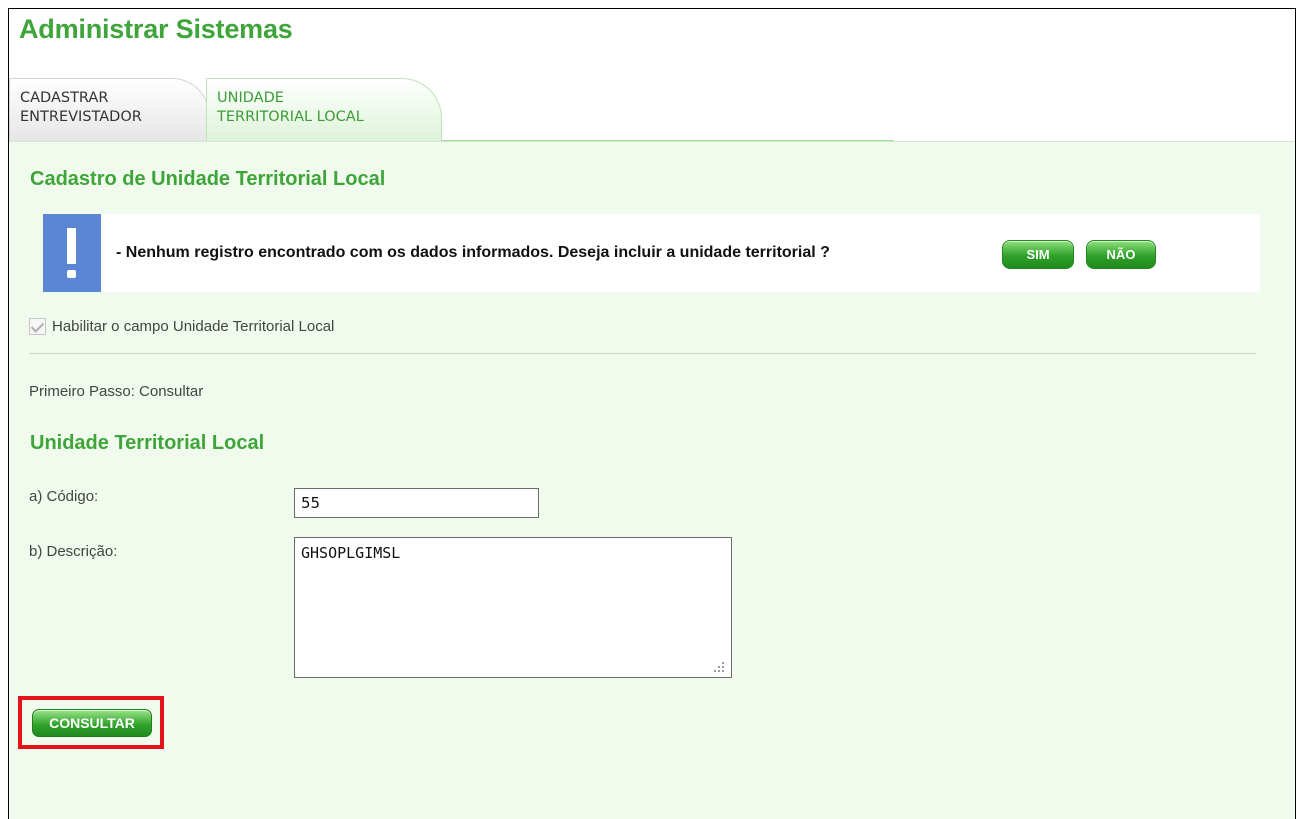 This screenshot has width=1298, height=819. What do you see at coordinates (147, 443) in the screenshot?
I see `form-title: Unidade Territorial Local` at bounding box center [147, 443].